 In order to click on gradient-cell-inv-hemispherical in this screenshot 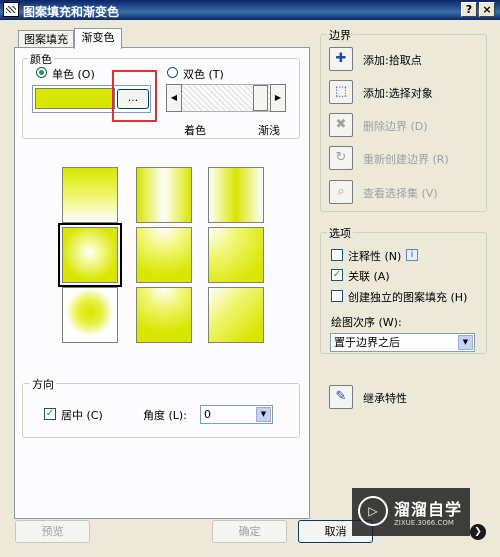, I will do `click(164, 315)`.